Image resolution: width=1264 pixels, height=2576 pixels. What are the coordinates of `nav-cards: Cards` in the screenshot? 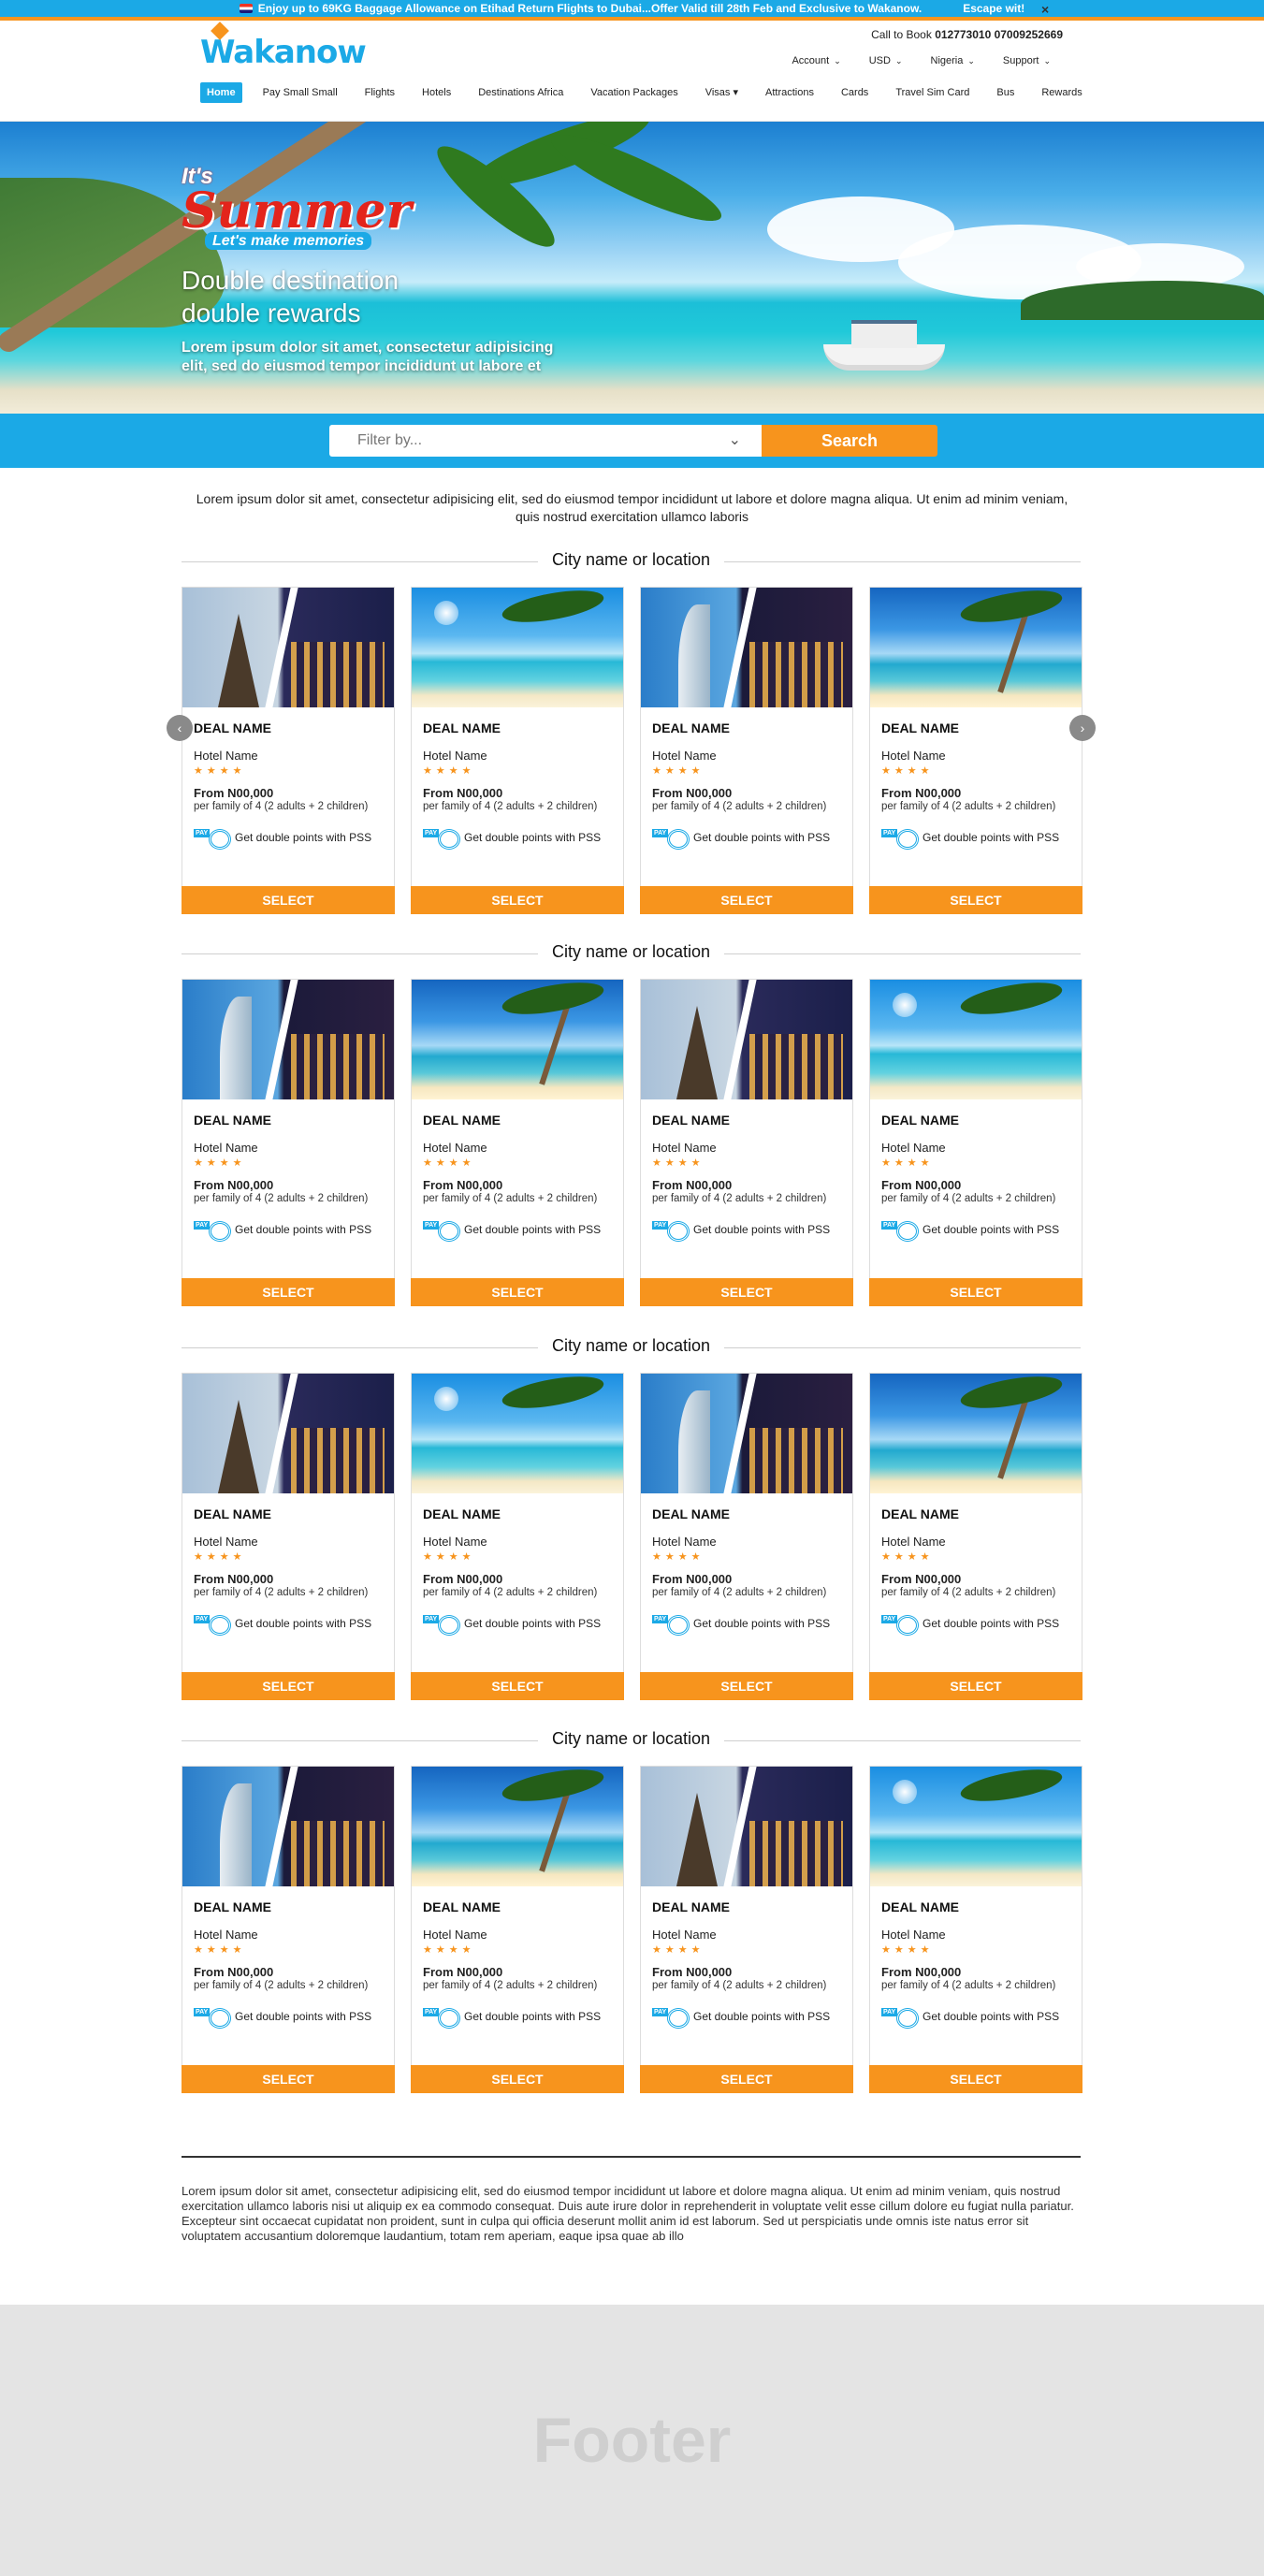 It's located at (855, 92).